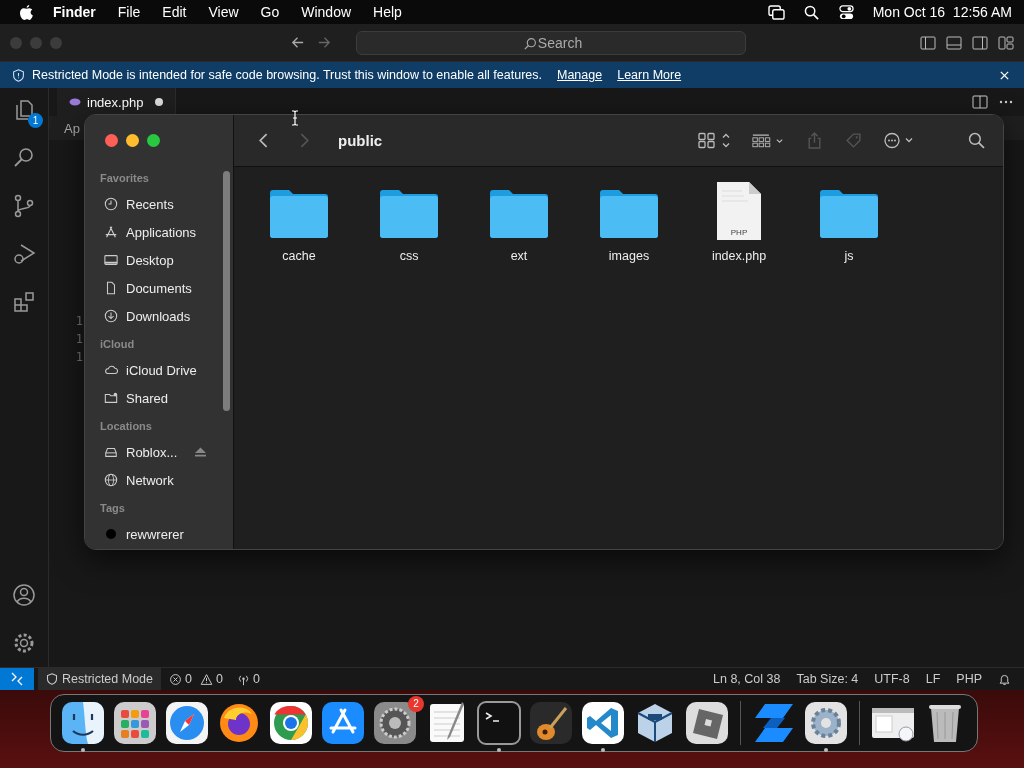 This screenshot has height=768, width=1024. Describe the element at coordinates (409, 256) in the screenshot. I see `file-name: css` at that location.